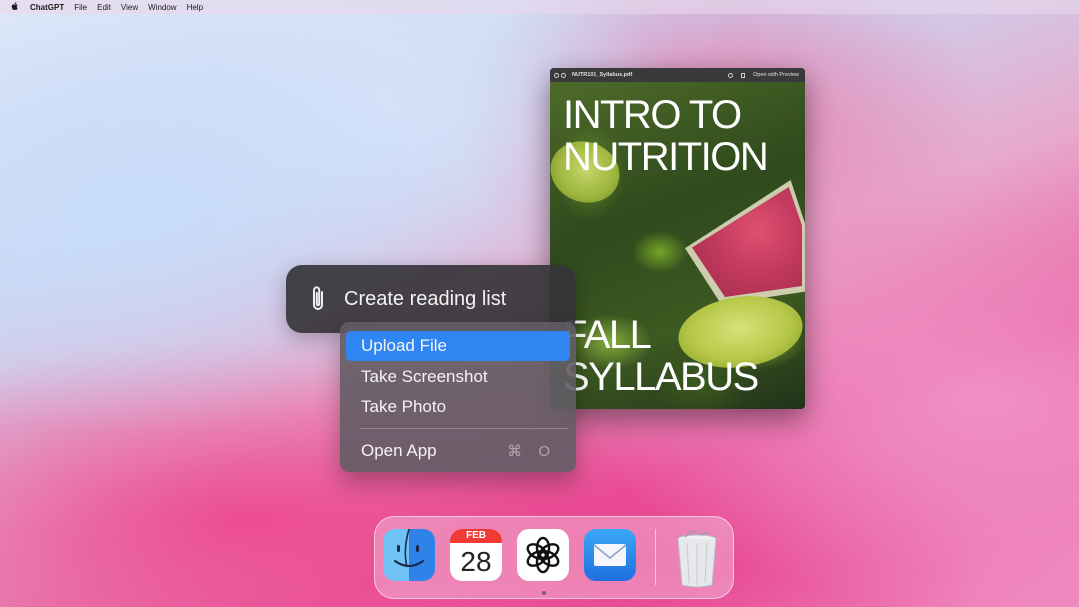 The image size is (1079, 607). Describe the element at coordinates (458, 407) in the screenshot. I see `menu-item-take-photo: Take Photo` at that location.